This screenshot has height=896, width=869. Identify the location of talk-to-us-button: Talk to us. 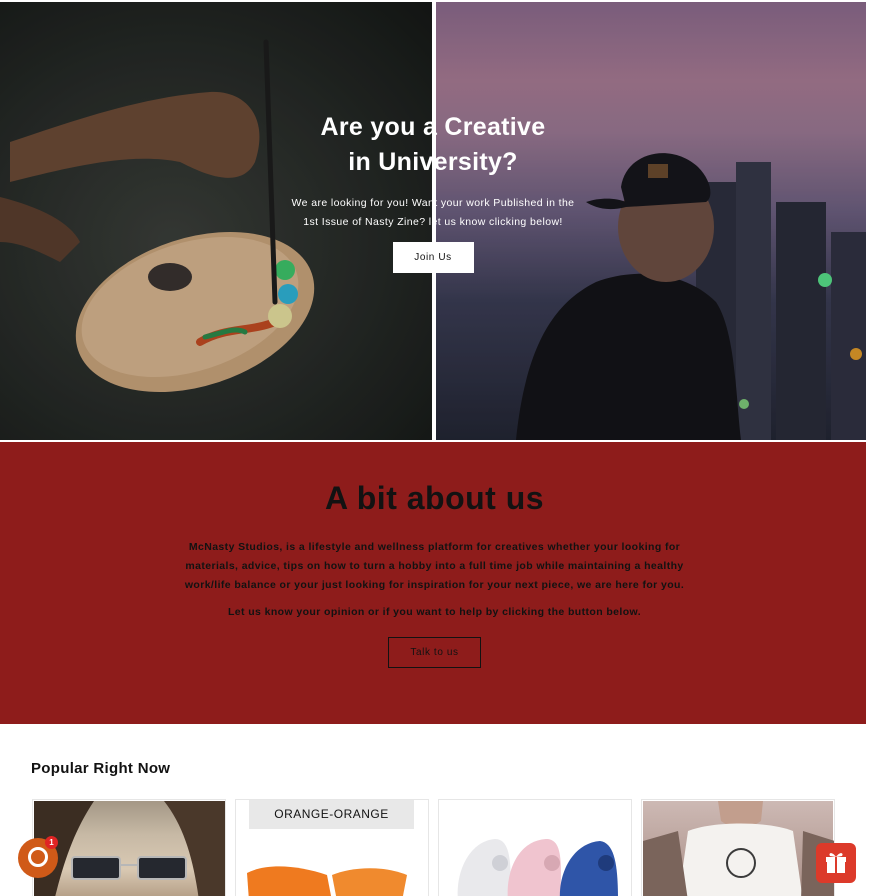
(434, 652).